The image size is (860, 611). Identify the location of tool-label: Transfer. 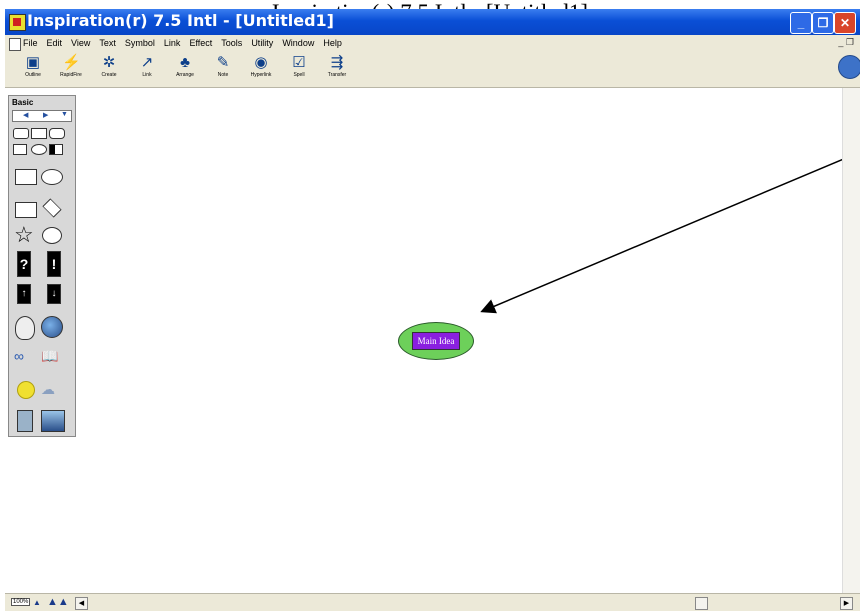
(337, 75).